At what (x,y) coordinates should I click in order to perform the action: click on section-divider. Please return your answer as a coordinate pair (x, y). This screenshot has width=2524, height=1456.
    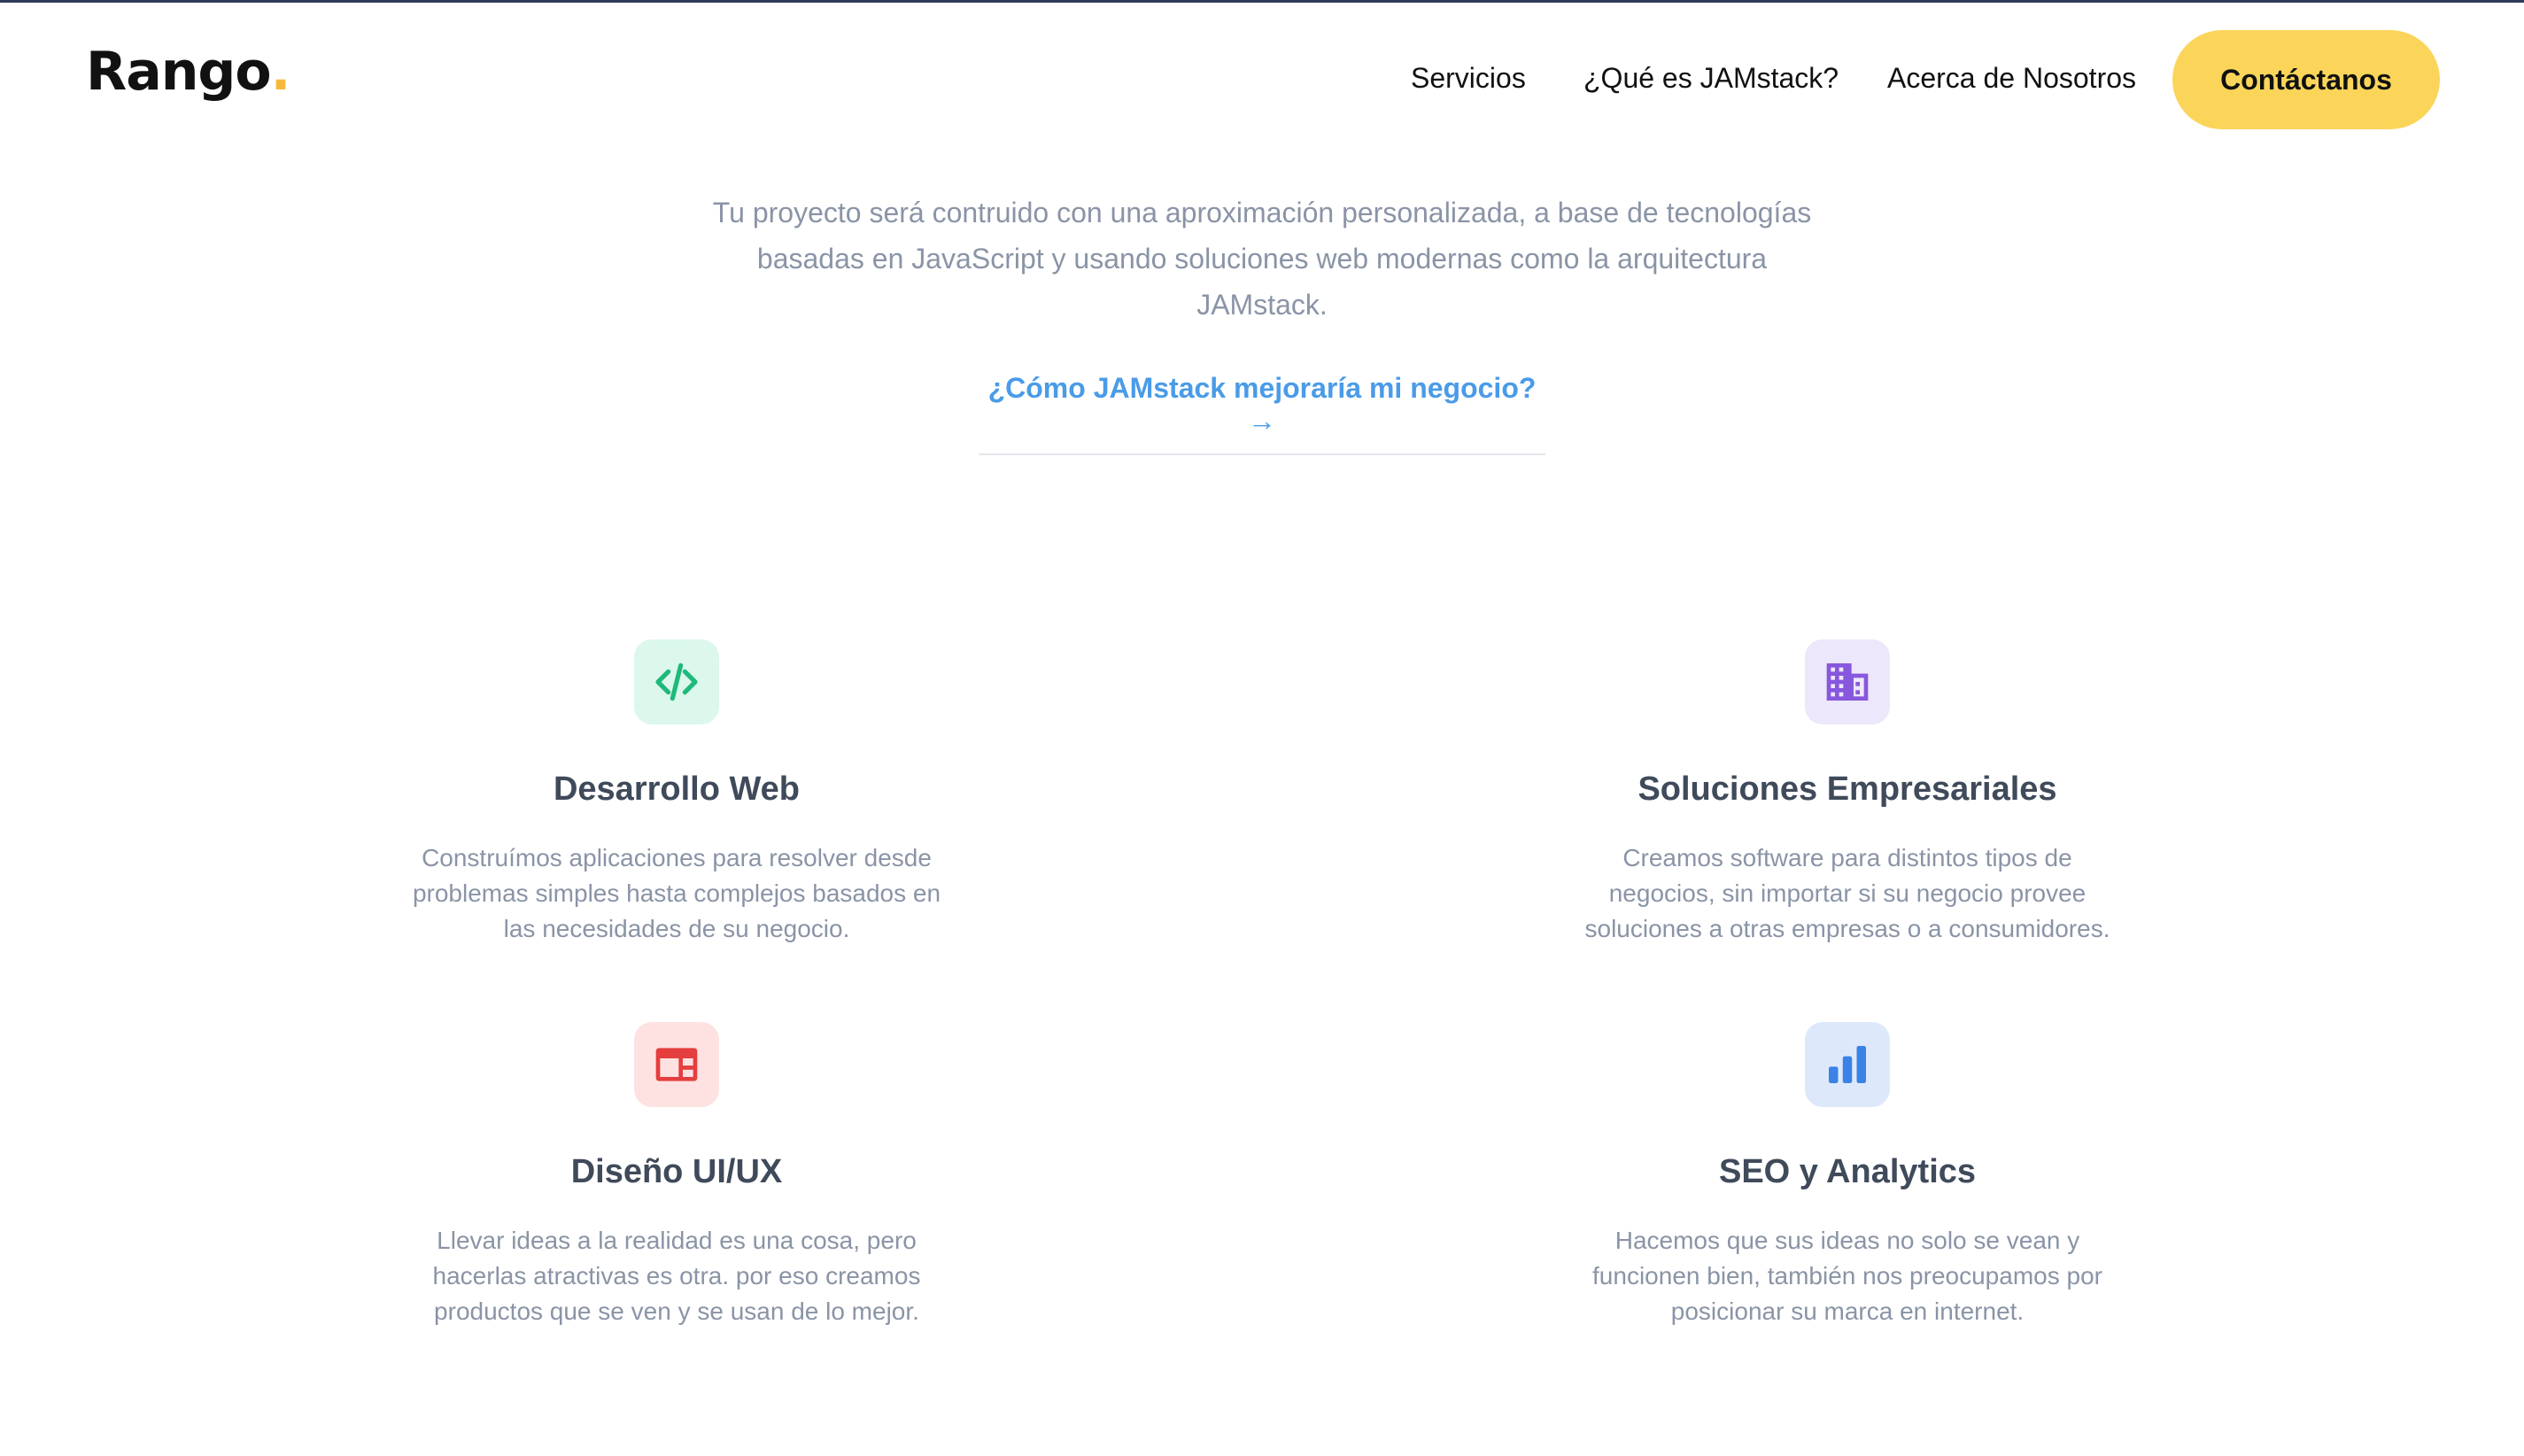
    Looking at the image, I should click on (1262, 454).